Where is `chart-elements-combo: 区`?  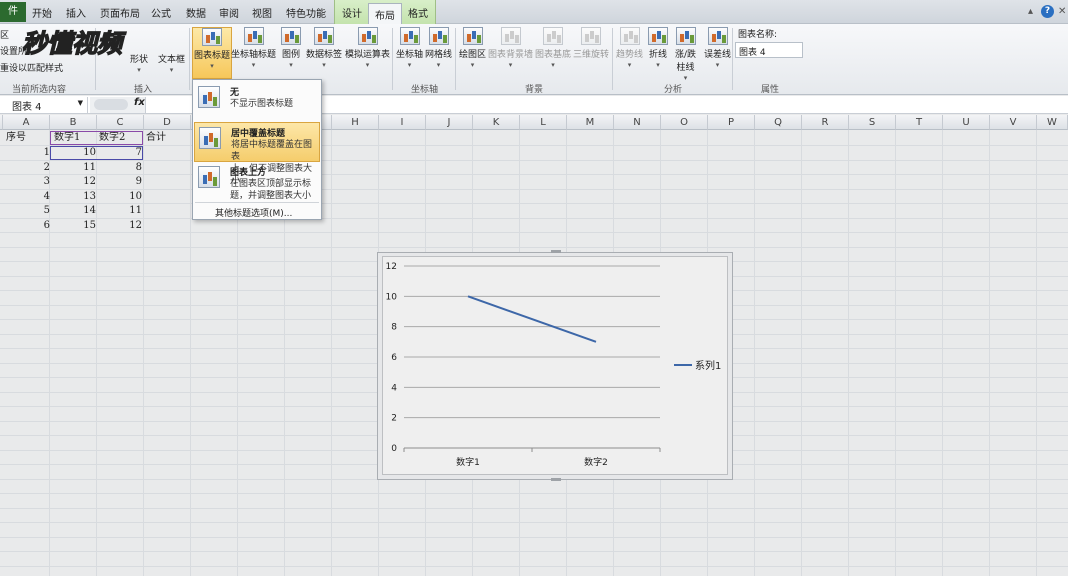 chart-elements-combo: 区 is located at coordinates (4, 34).